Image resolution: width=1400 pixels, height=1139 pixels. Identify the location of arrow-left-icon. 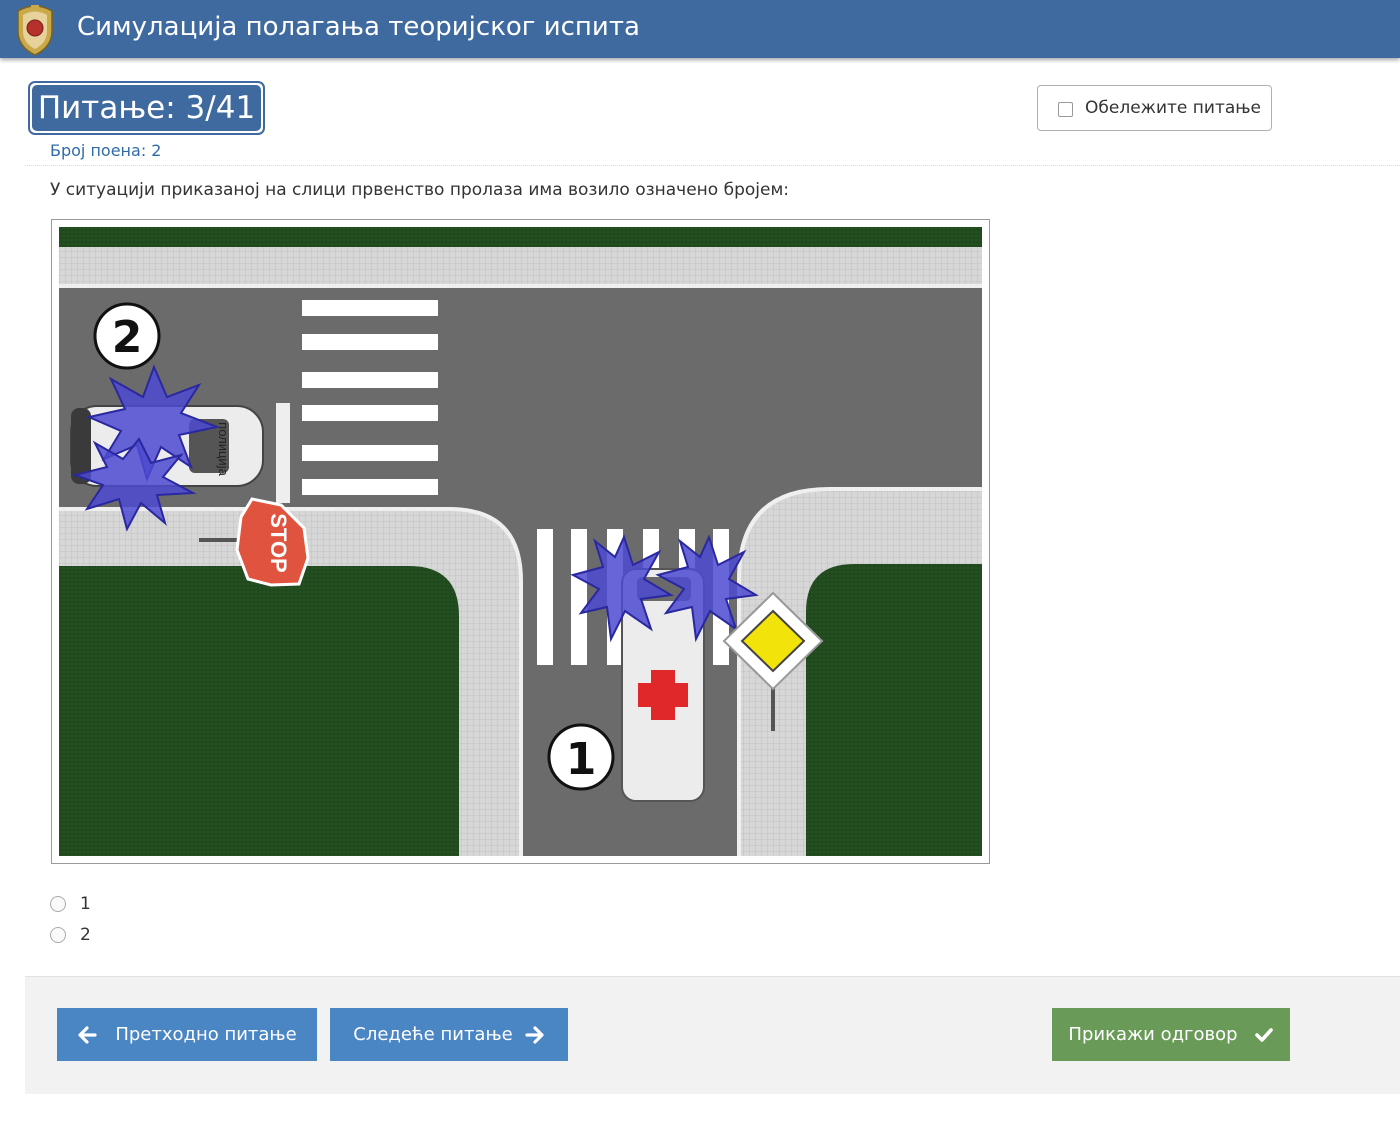
(87, 1034).